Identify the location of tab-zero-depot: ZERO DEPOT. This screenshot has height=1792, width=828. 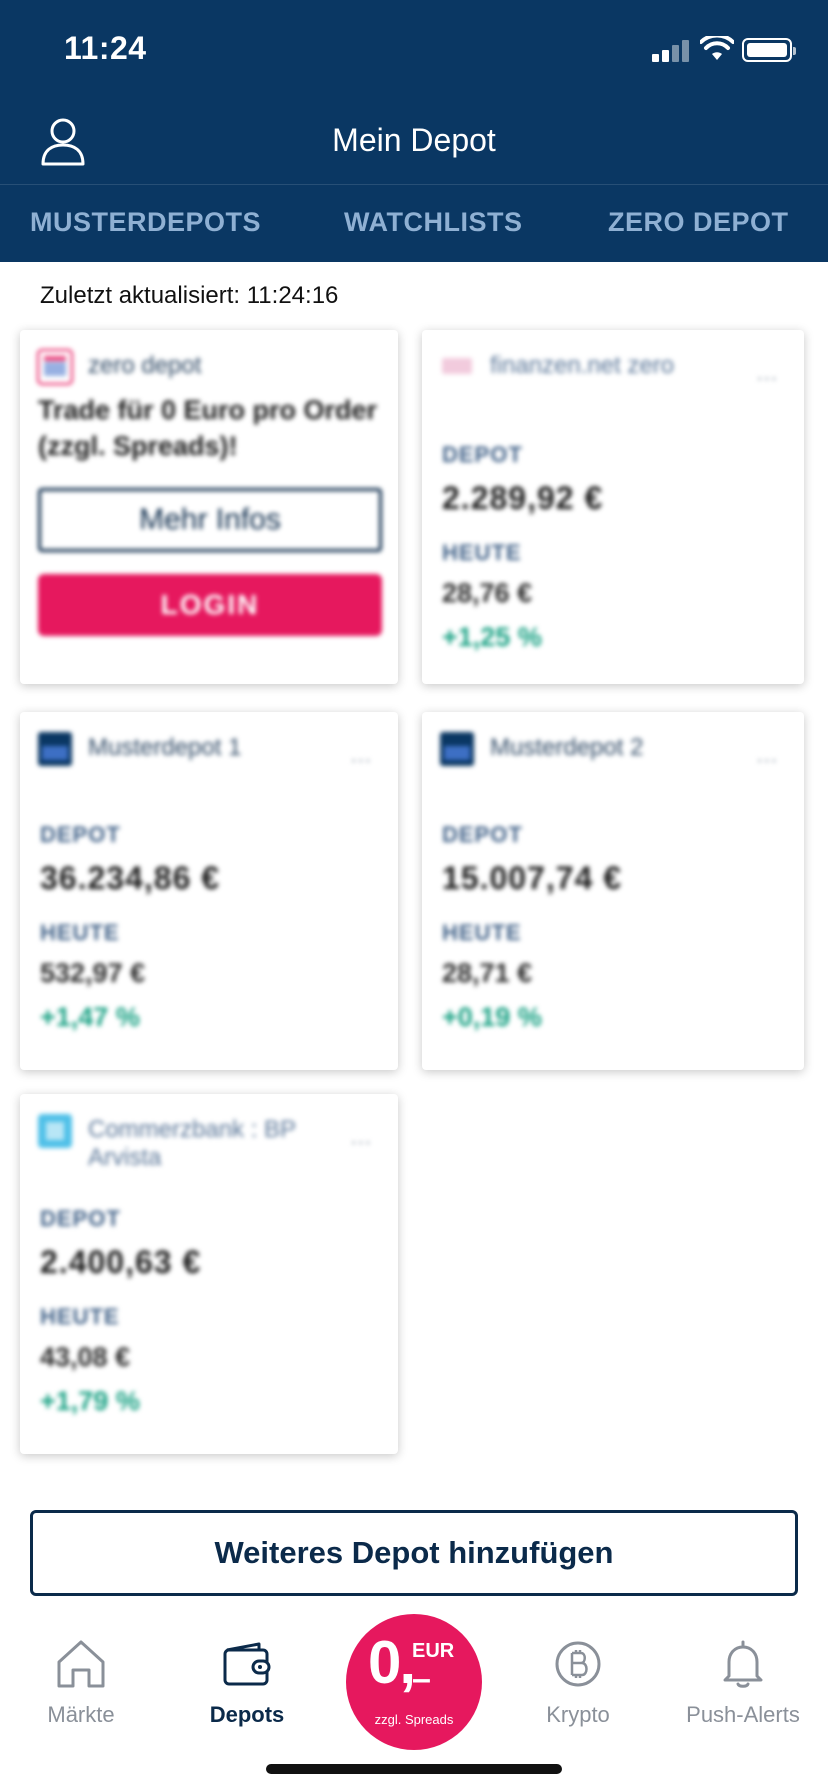
(698, 222).